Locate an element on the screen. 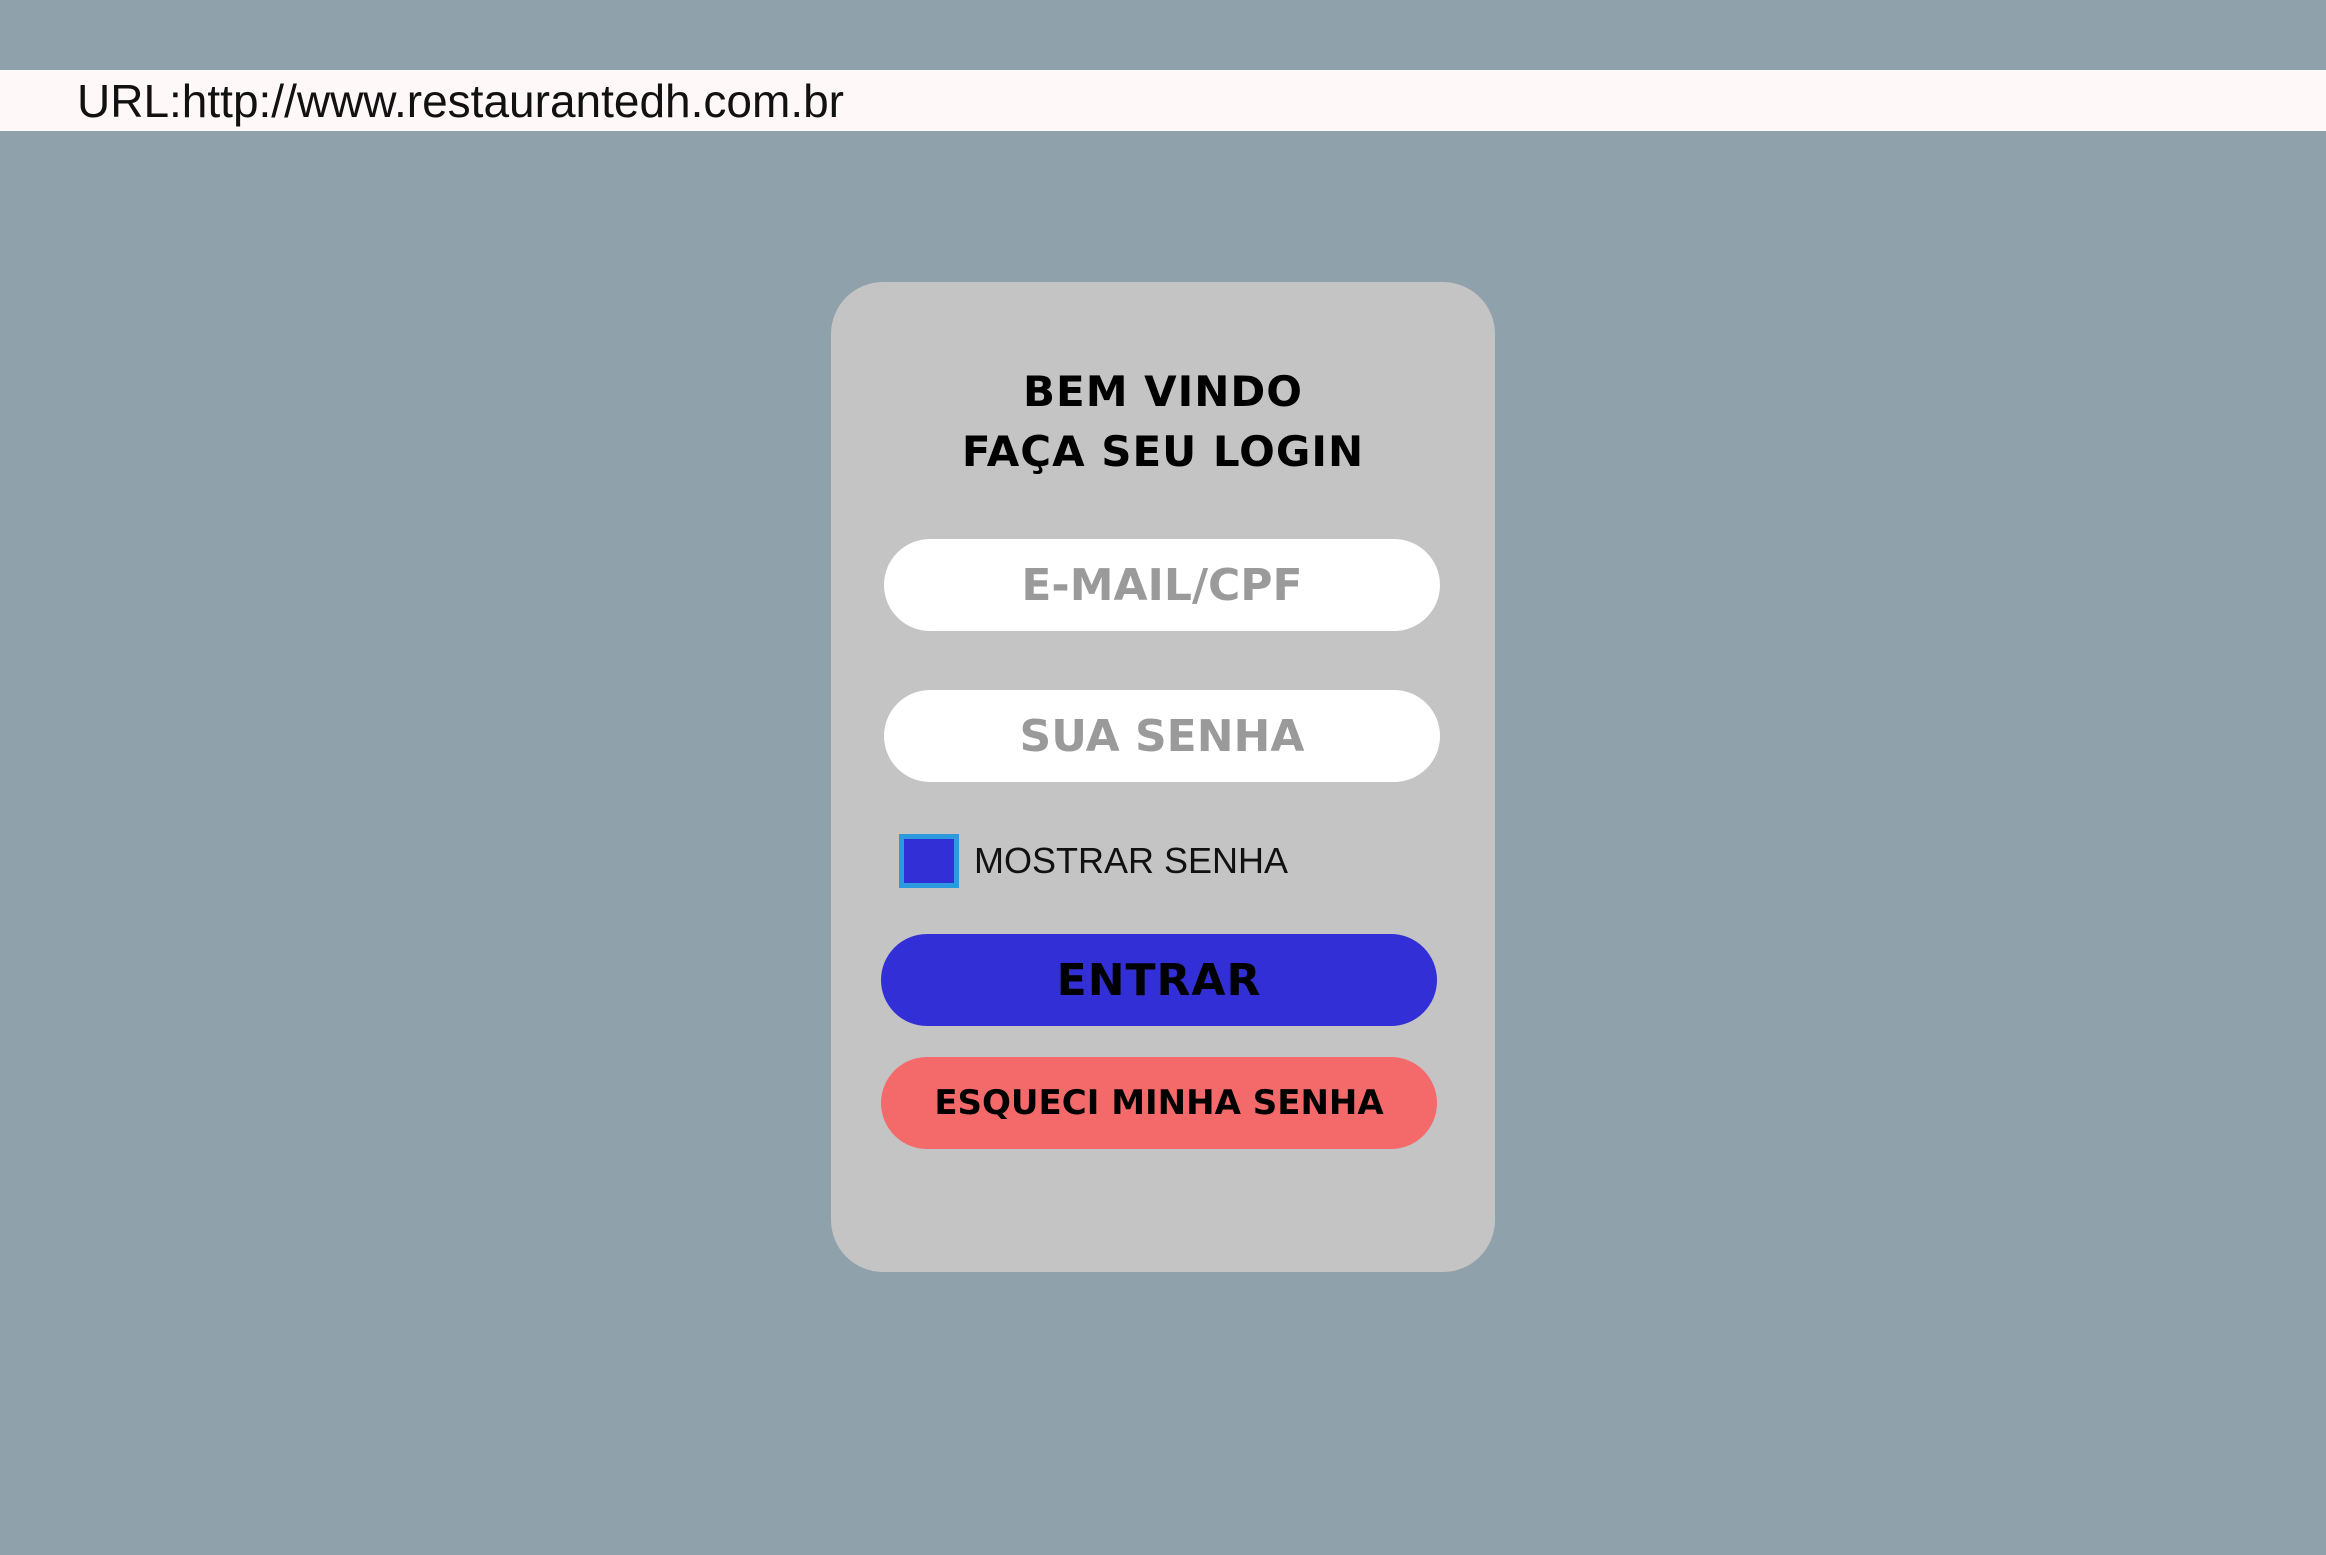 The image size is (2326, 1555). show-password-checkbox is located at coordinates (929, 861).